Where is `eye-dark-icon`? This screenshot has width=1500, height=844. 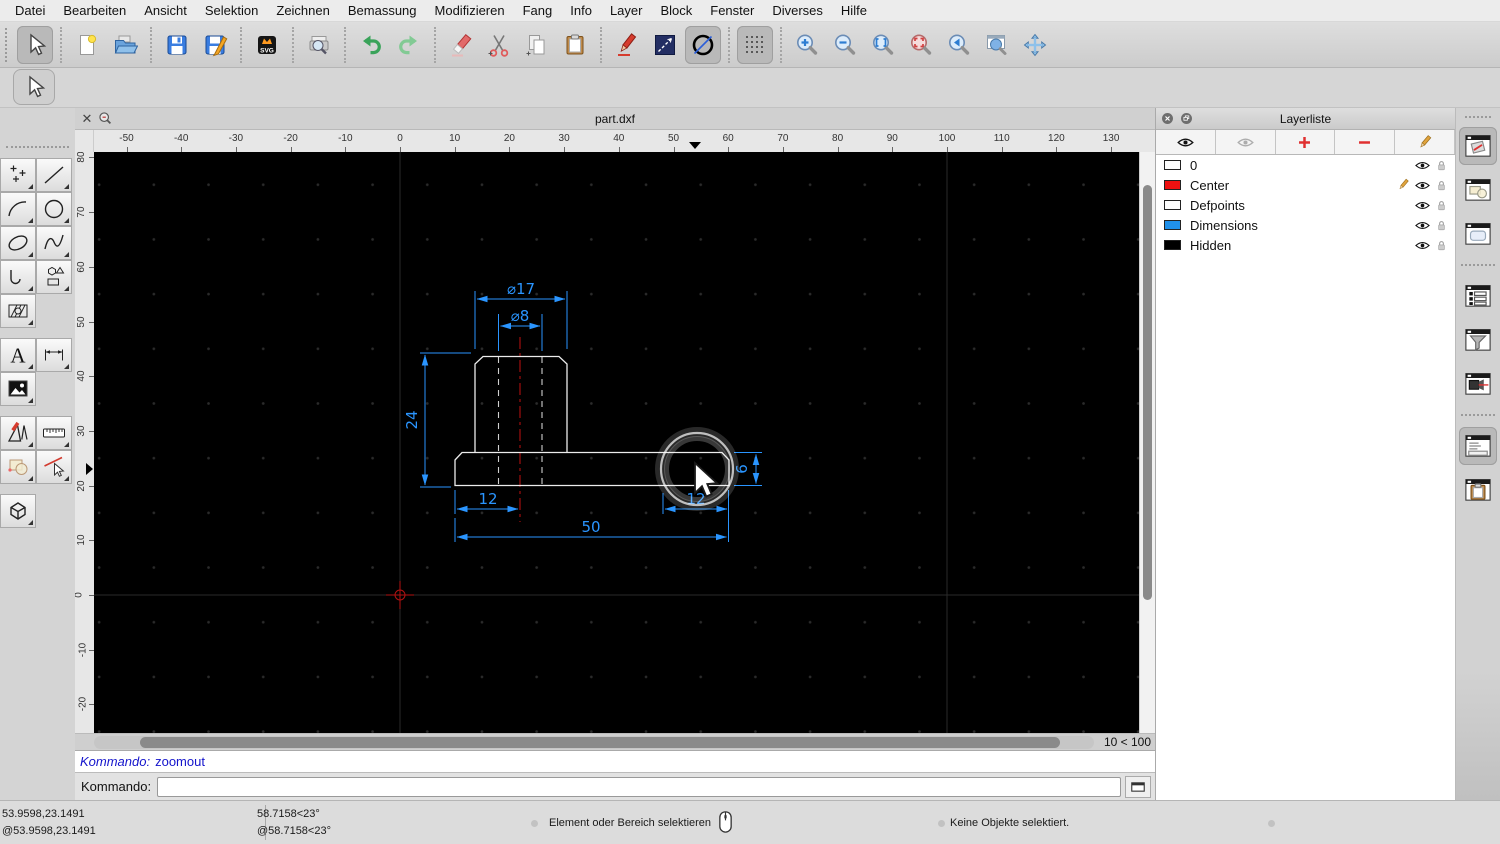
eye-dark-icon is located at coordinates (1185, 142).